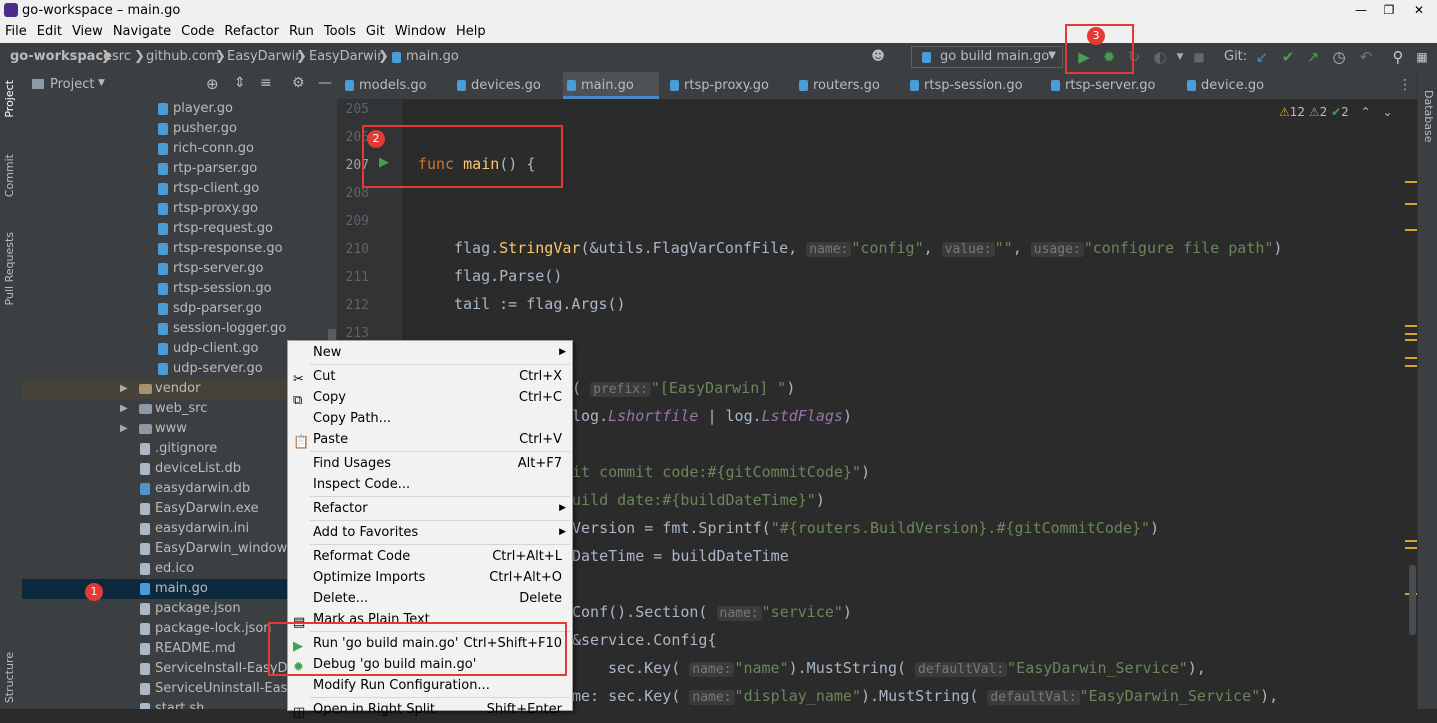  I want to click on breadcrumb-src: src, so click(121, 56).